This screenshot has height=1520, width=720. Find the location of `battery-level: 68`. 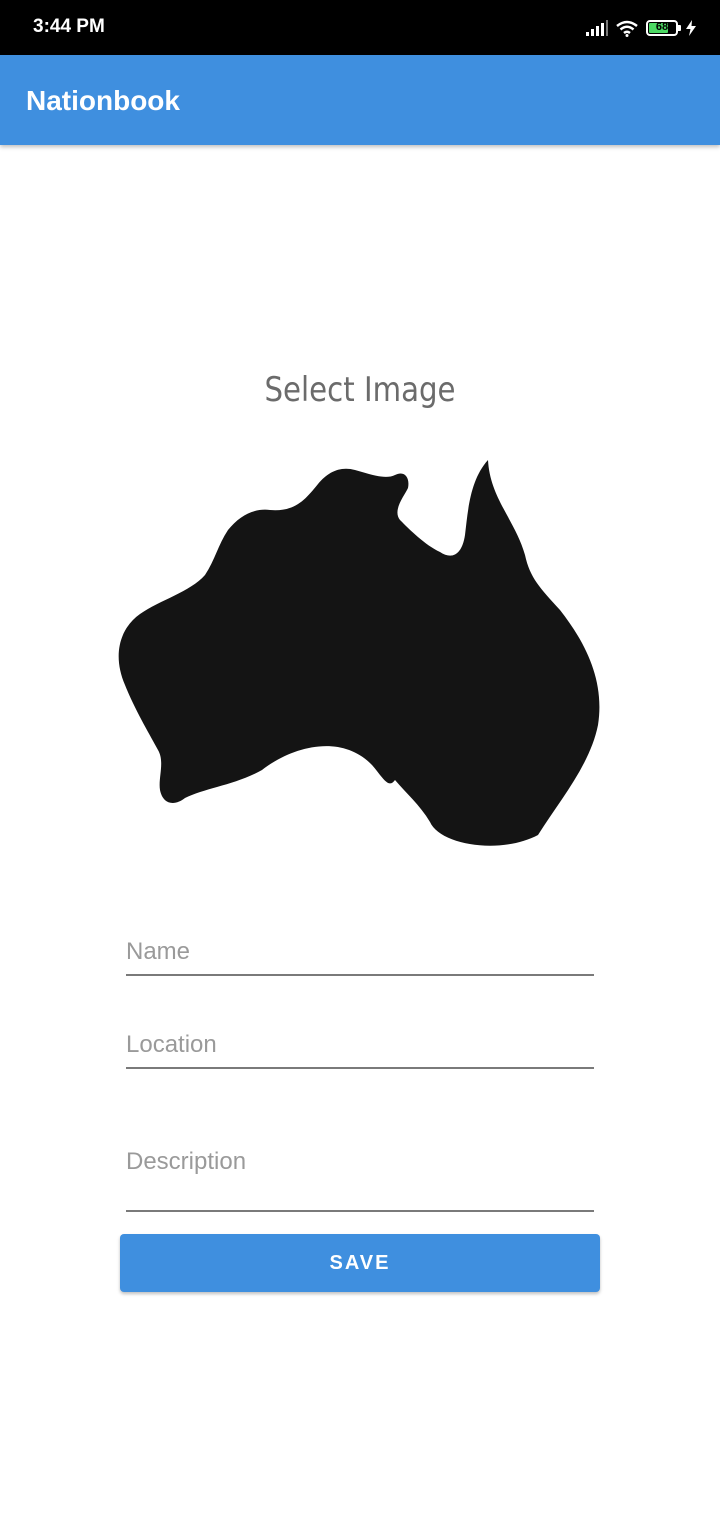

battery-level: 68 is located at coordinates (662, 27).